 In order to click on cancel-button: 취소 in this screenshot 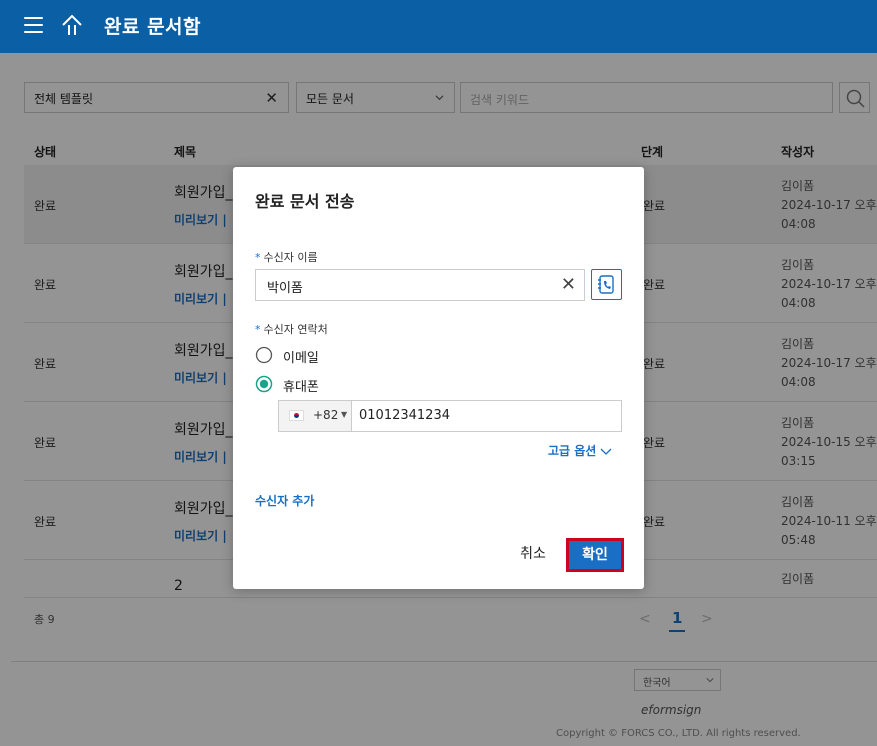, I will do `click(533, 554)`.